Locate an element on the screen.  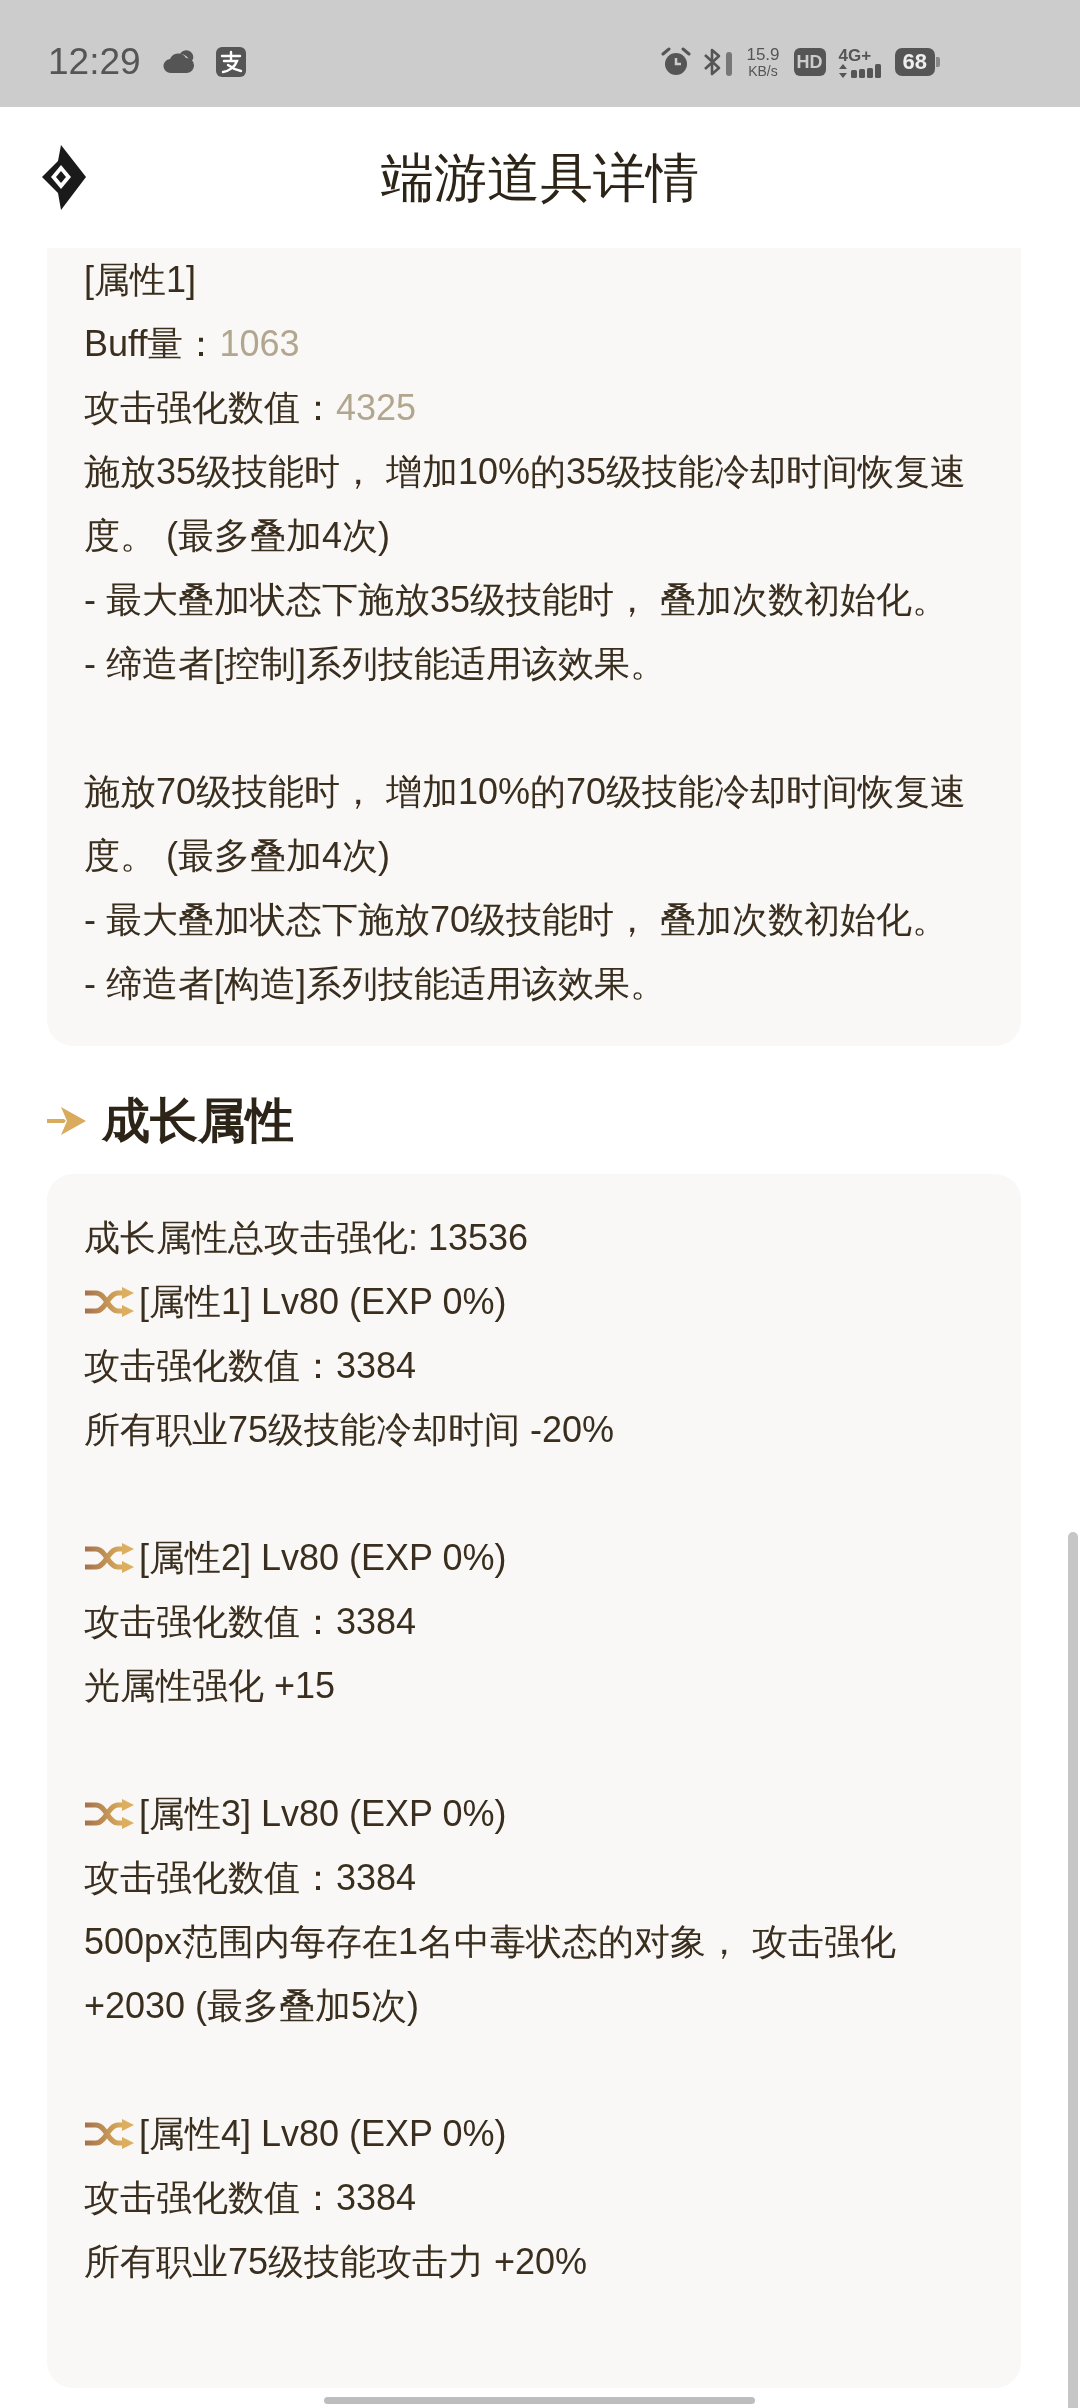
attribute-title: [属性1] Lv80 (EXP 0%) is located at coordinates (323, 1302).